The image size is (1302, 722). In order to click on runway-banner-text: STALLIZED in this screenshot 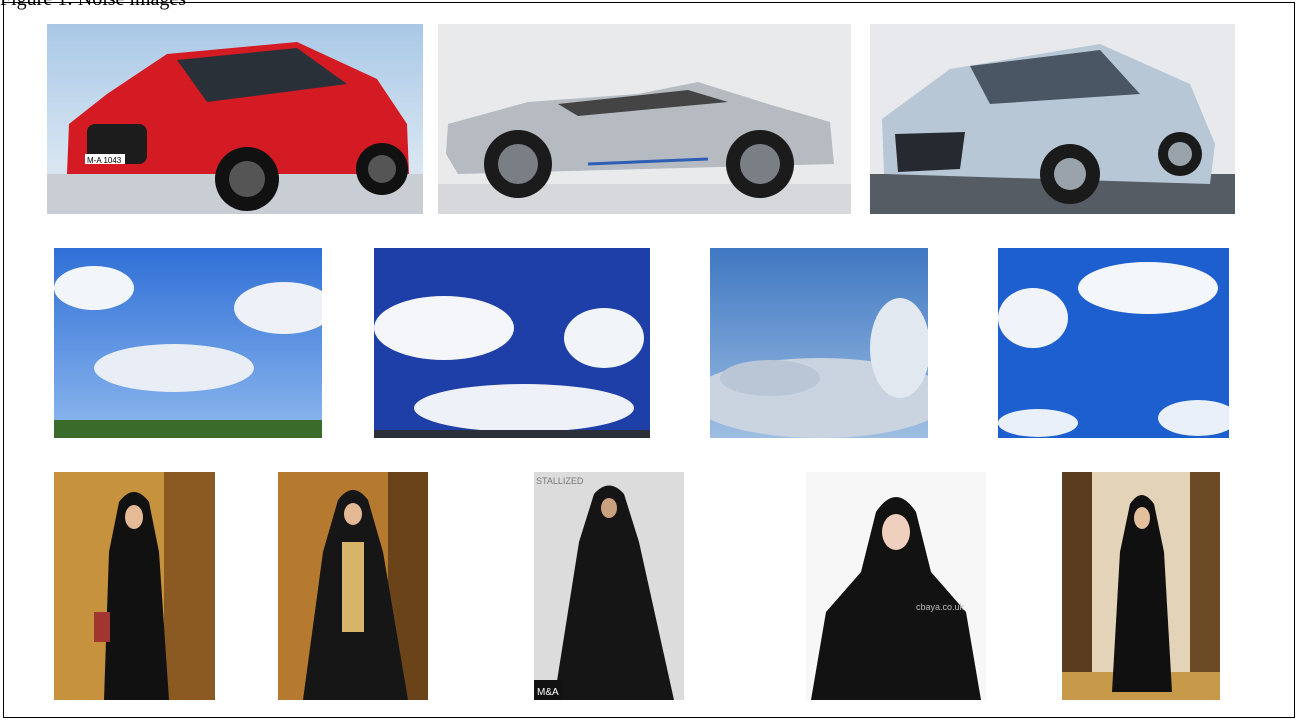, I will do `click(560, 481)`.